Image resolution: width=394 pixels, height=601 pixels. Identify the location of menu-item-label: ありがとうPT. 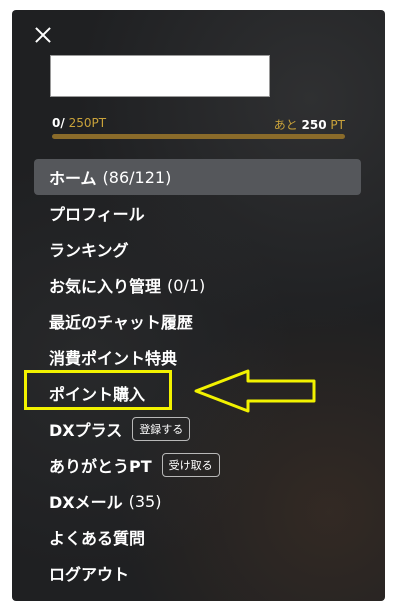
(100, 466).